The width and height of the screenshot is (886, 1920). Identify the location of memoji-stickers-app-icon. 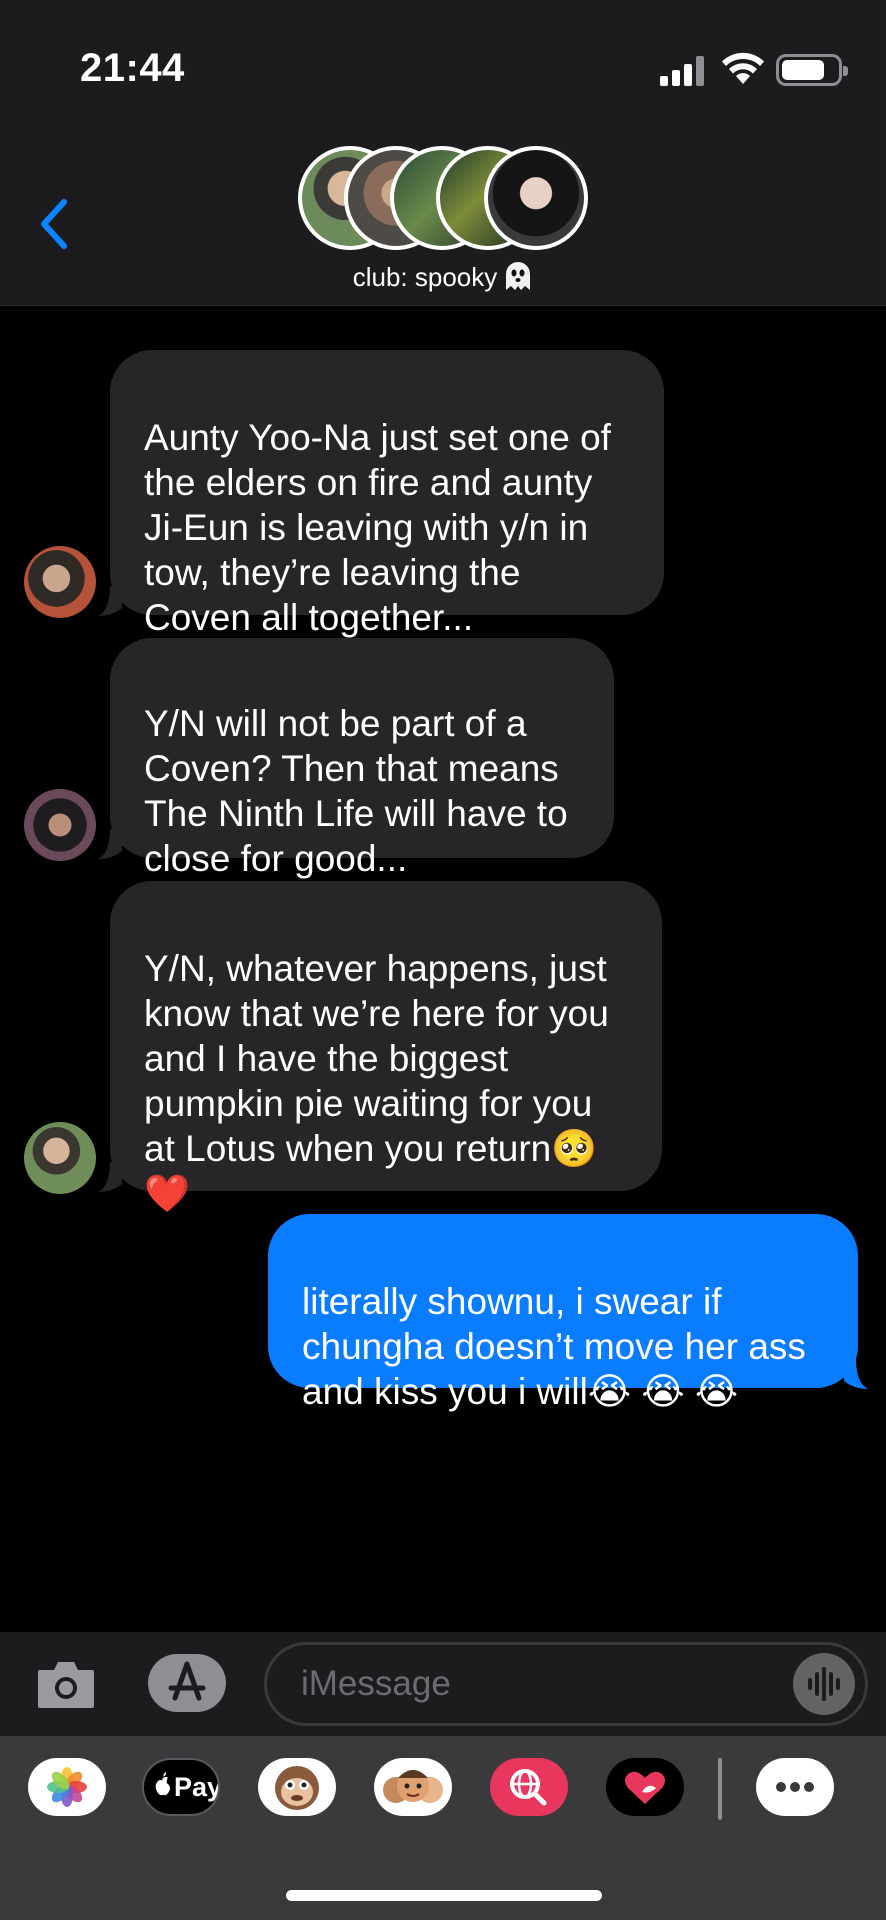
(413, 1787).